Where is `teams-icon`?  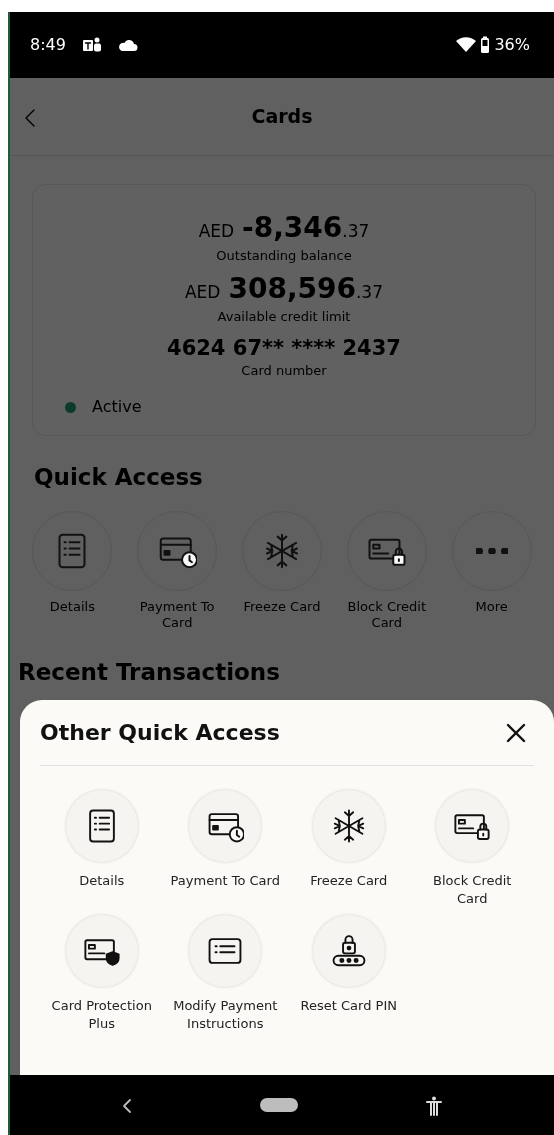
teams-icon is located at coordinates (91, 45).